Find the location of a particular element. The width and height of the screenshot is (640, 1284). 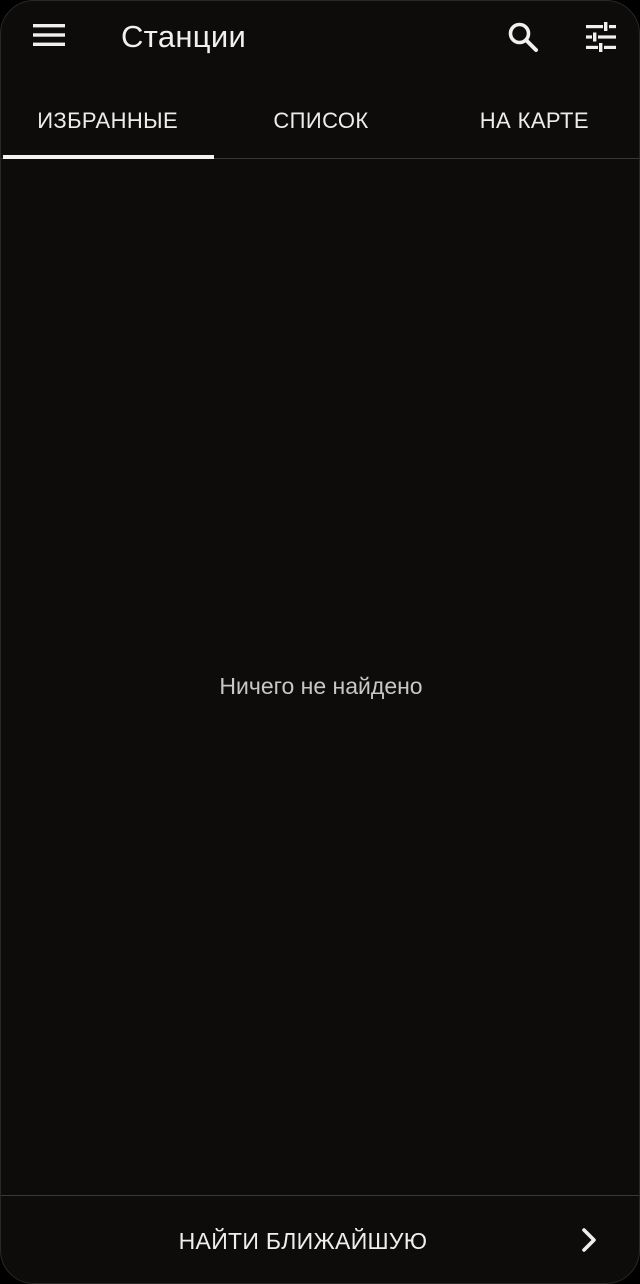

menu-icon is located at coordinates (49, 35).